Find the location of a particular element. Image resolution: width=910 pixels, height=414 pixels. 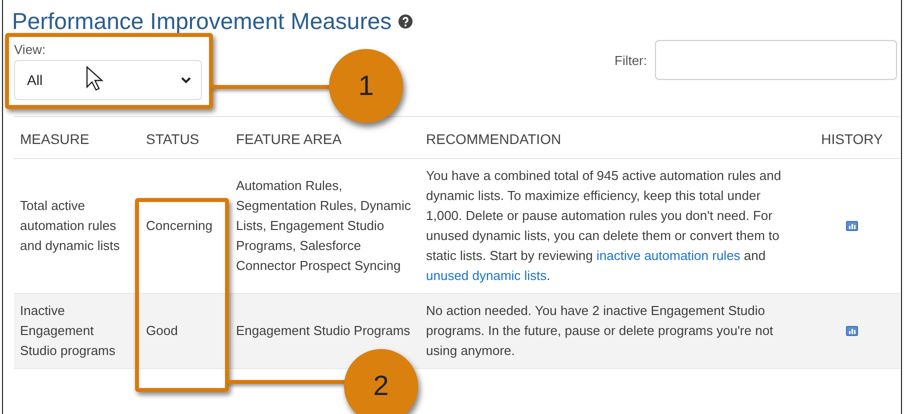

recommendation-text: No action needed. You have 2 inactive Engagement Studio programs. In the future, pause or delete programs you're not using anymore. is located at coordinates (600, 331).